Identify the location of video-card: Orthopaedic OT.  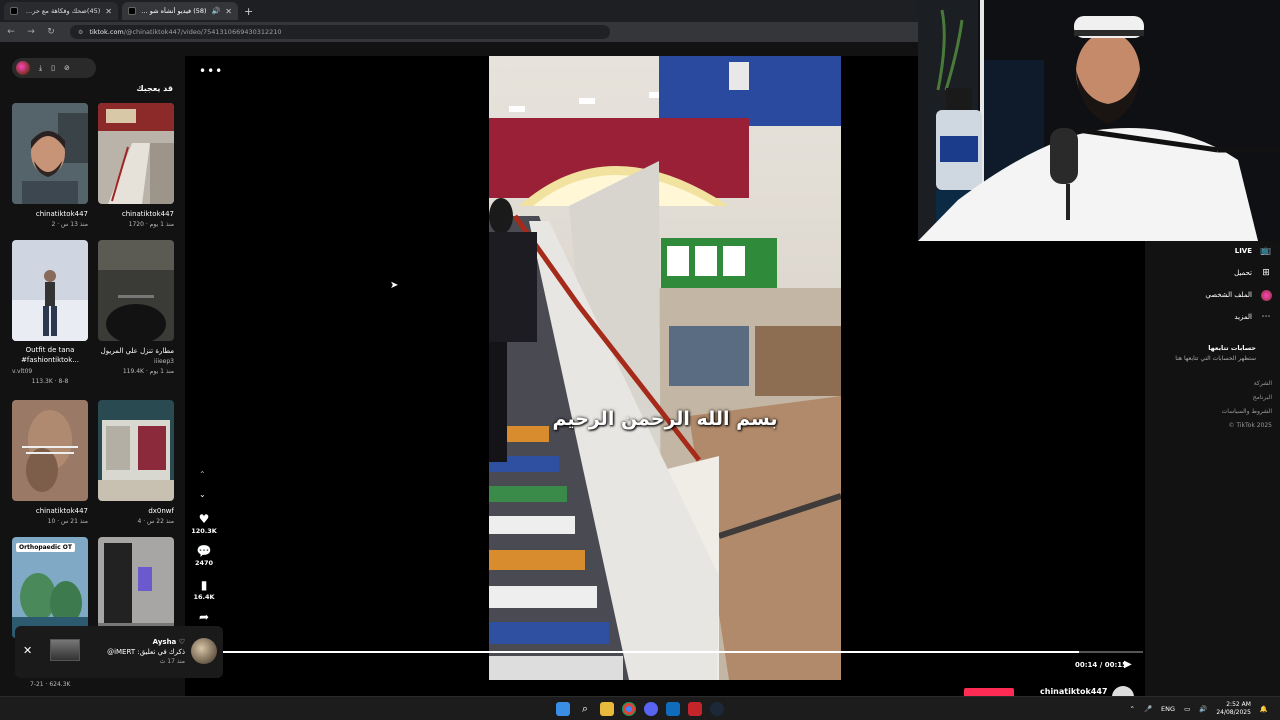
(50, 587).